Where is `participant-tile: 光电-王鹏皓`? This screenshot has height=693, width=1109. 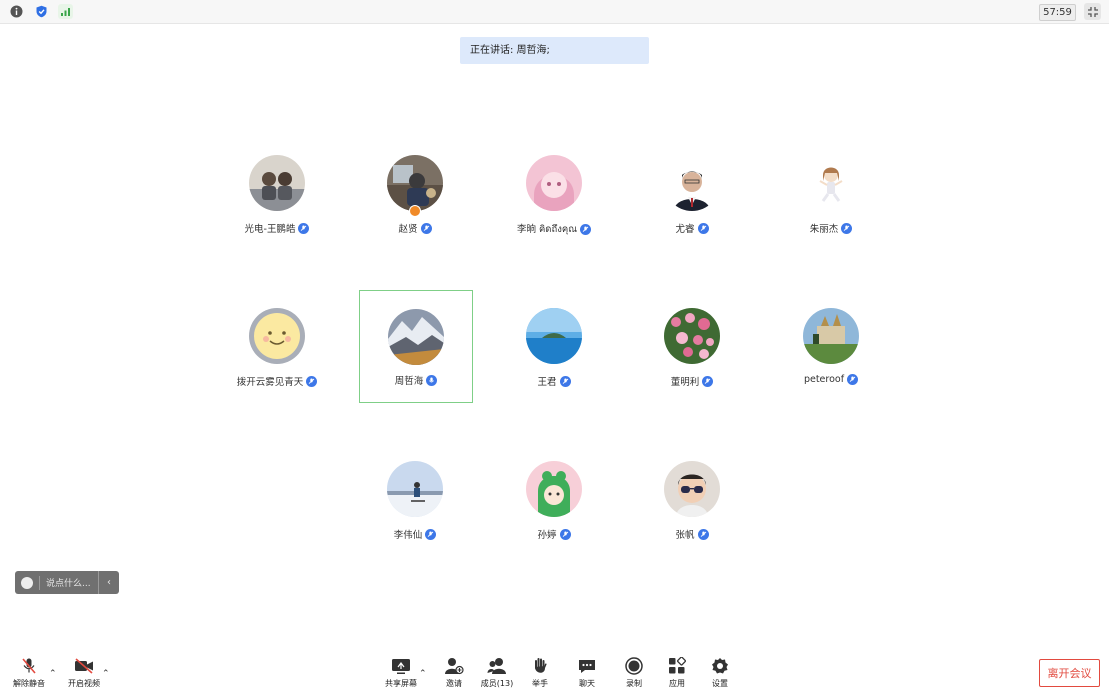
participant-tile: 光电-王鹏皓 is located at coordinates (277, 192).